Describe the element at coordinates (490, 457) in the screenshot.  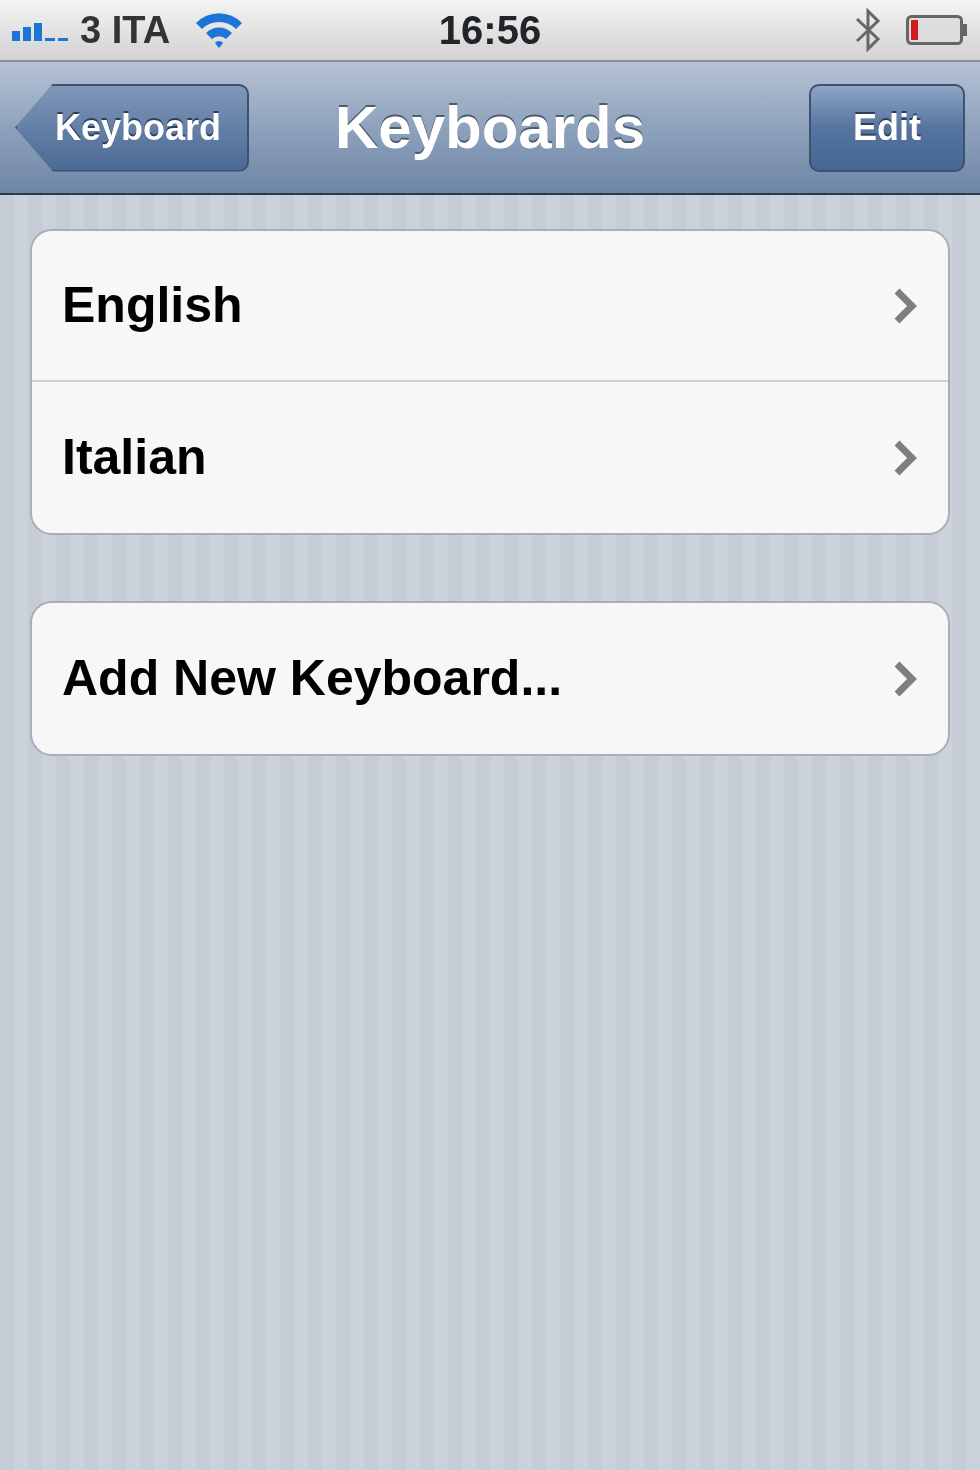
I see `list-item: Italian` at that location.